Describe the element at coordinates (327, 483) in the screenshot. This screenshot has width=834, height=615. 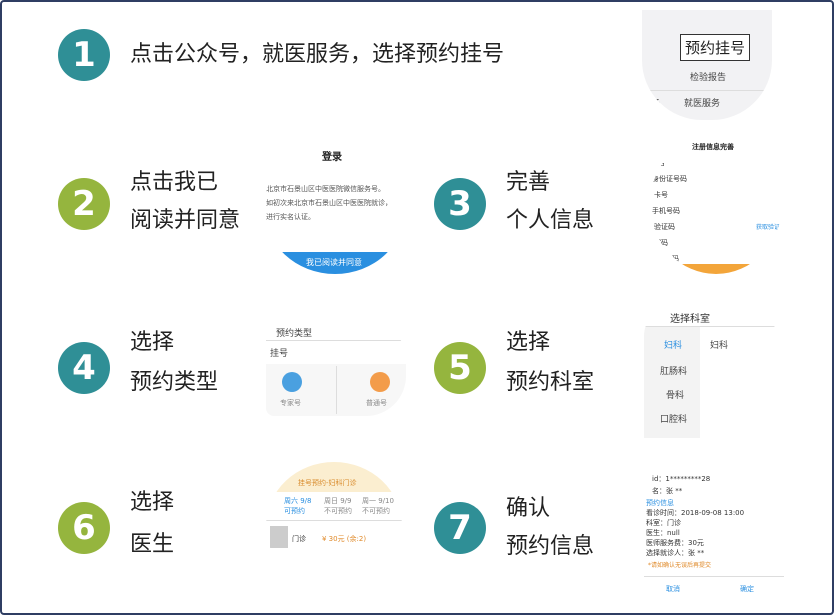
I see `doctor-title: 挂号预约-妇科门诊` at that location.